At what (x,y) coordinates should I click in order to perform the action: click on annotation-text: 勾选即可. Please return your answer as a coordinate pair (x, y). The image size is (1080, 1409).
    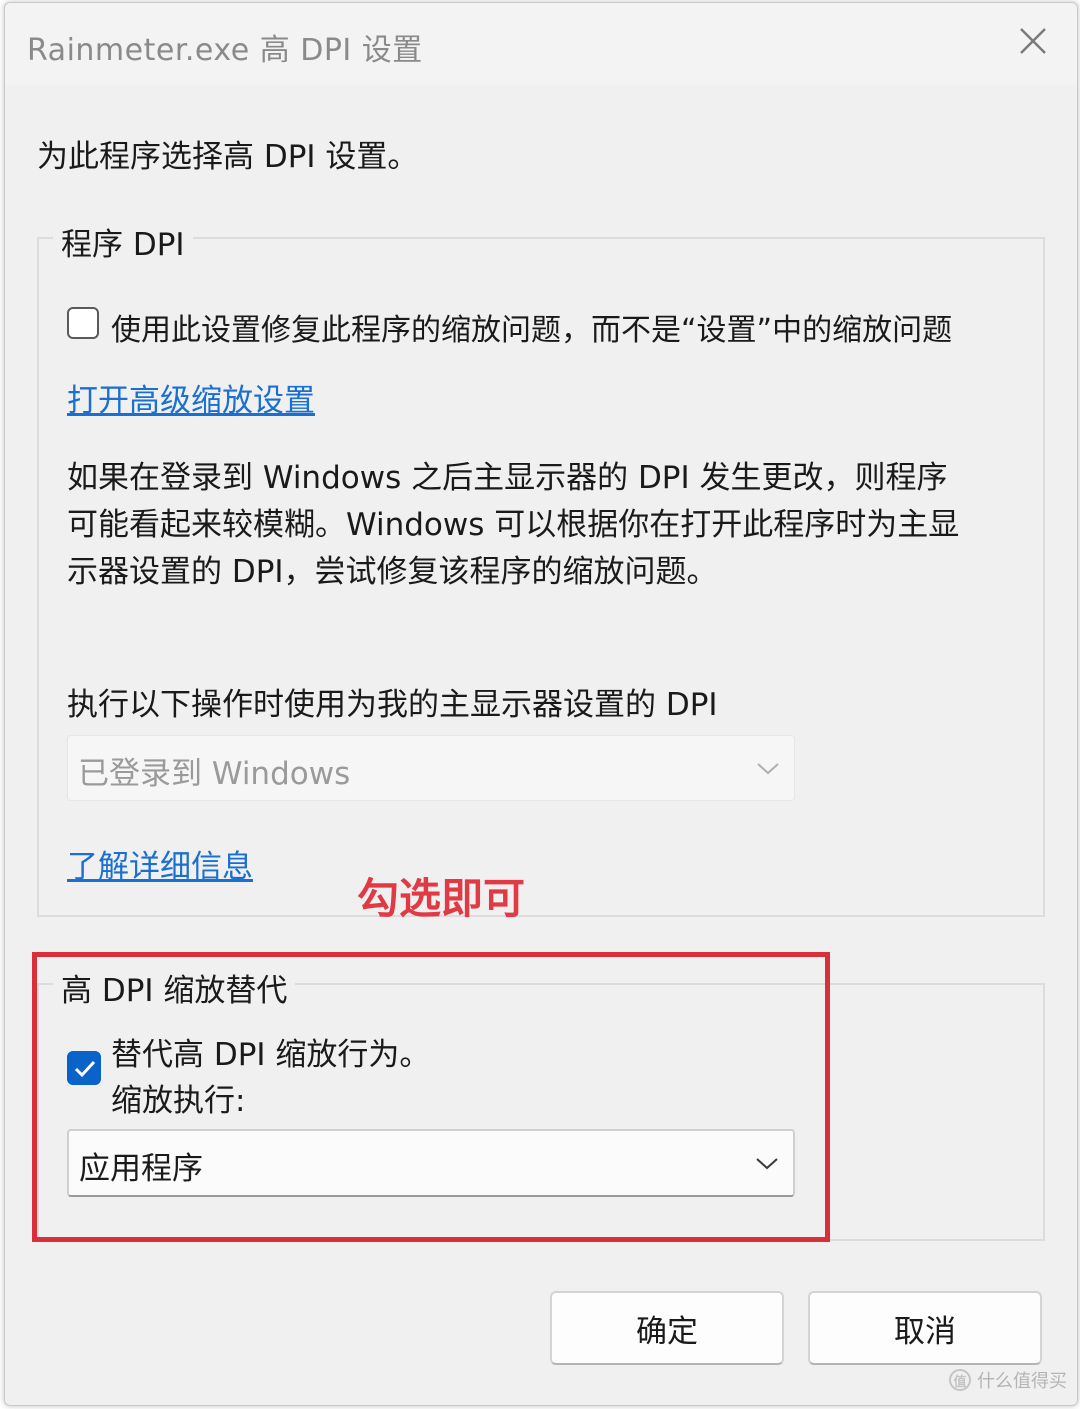
    Looking at the image, I should click on (441, 898).